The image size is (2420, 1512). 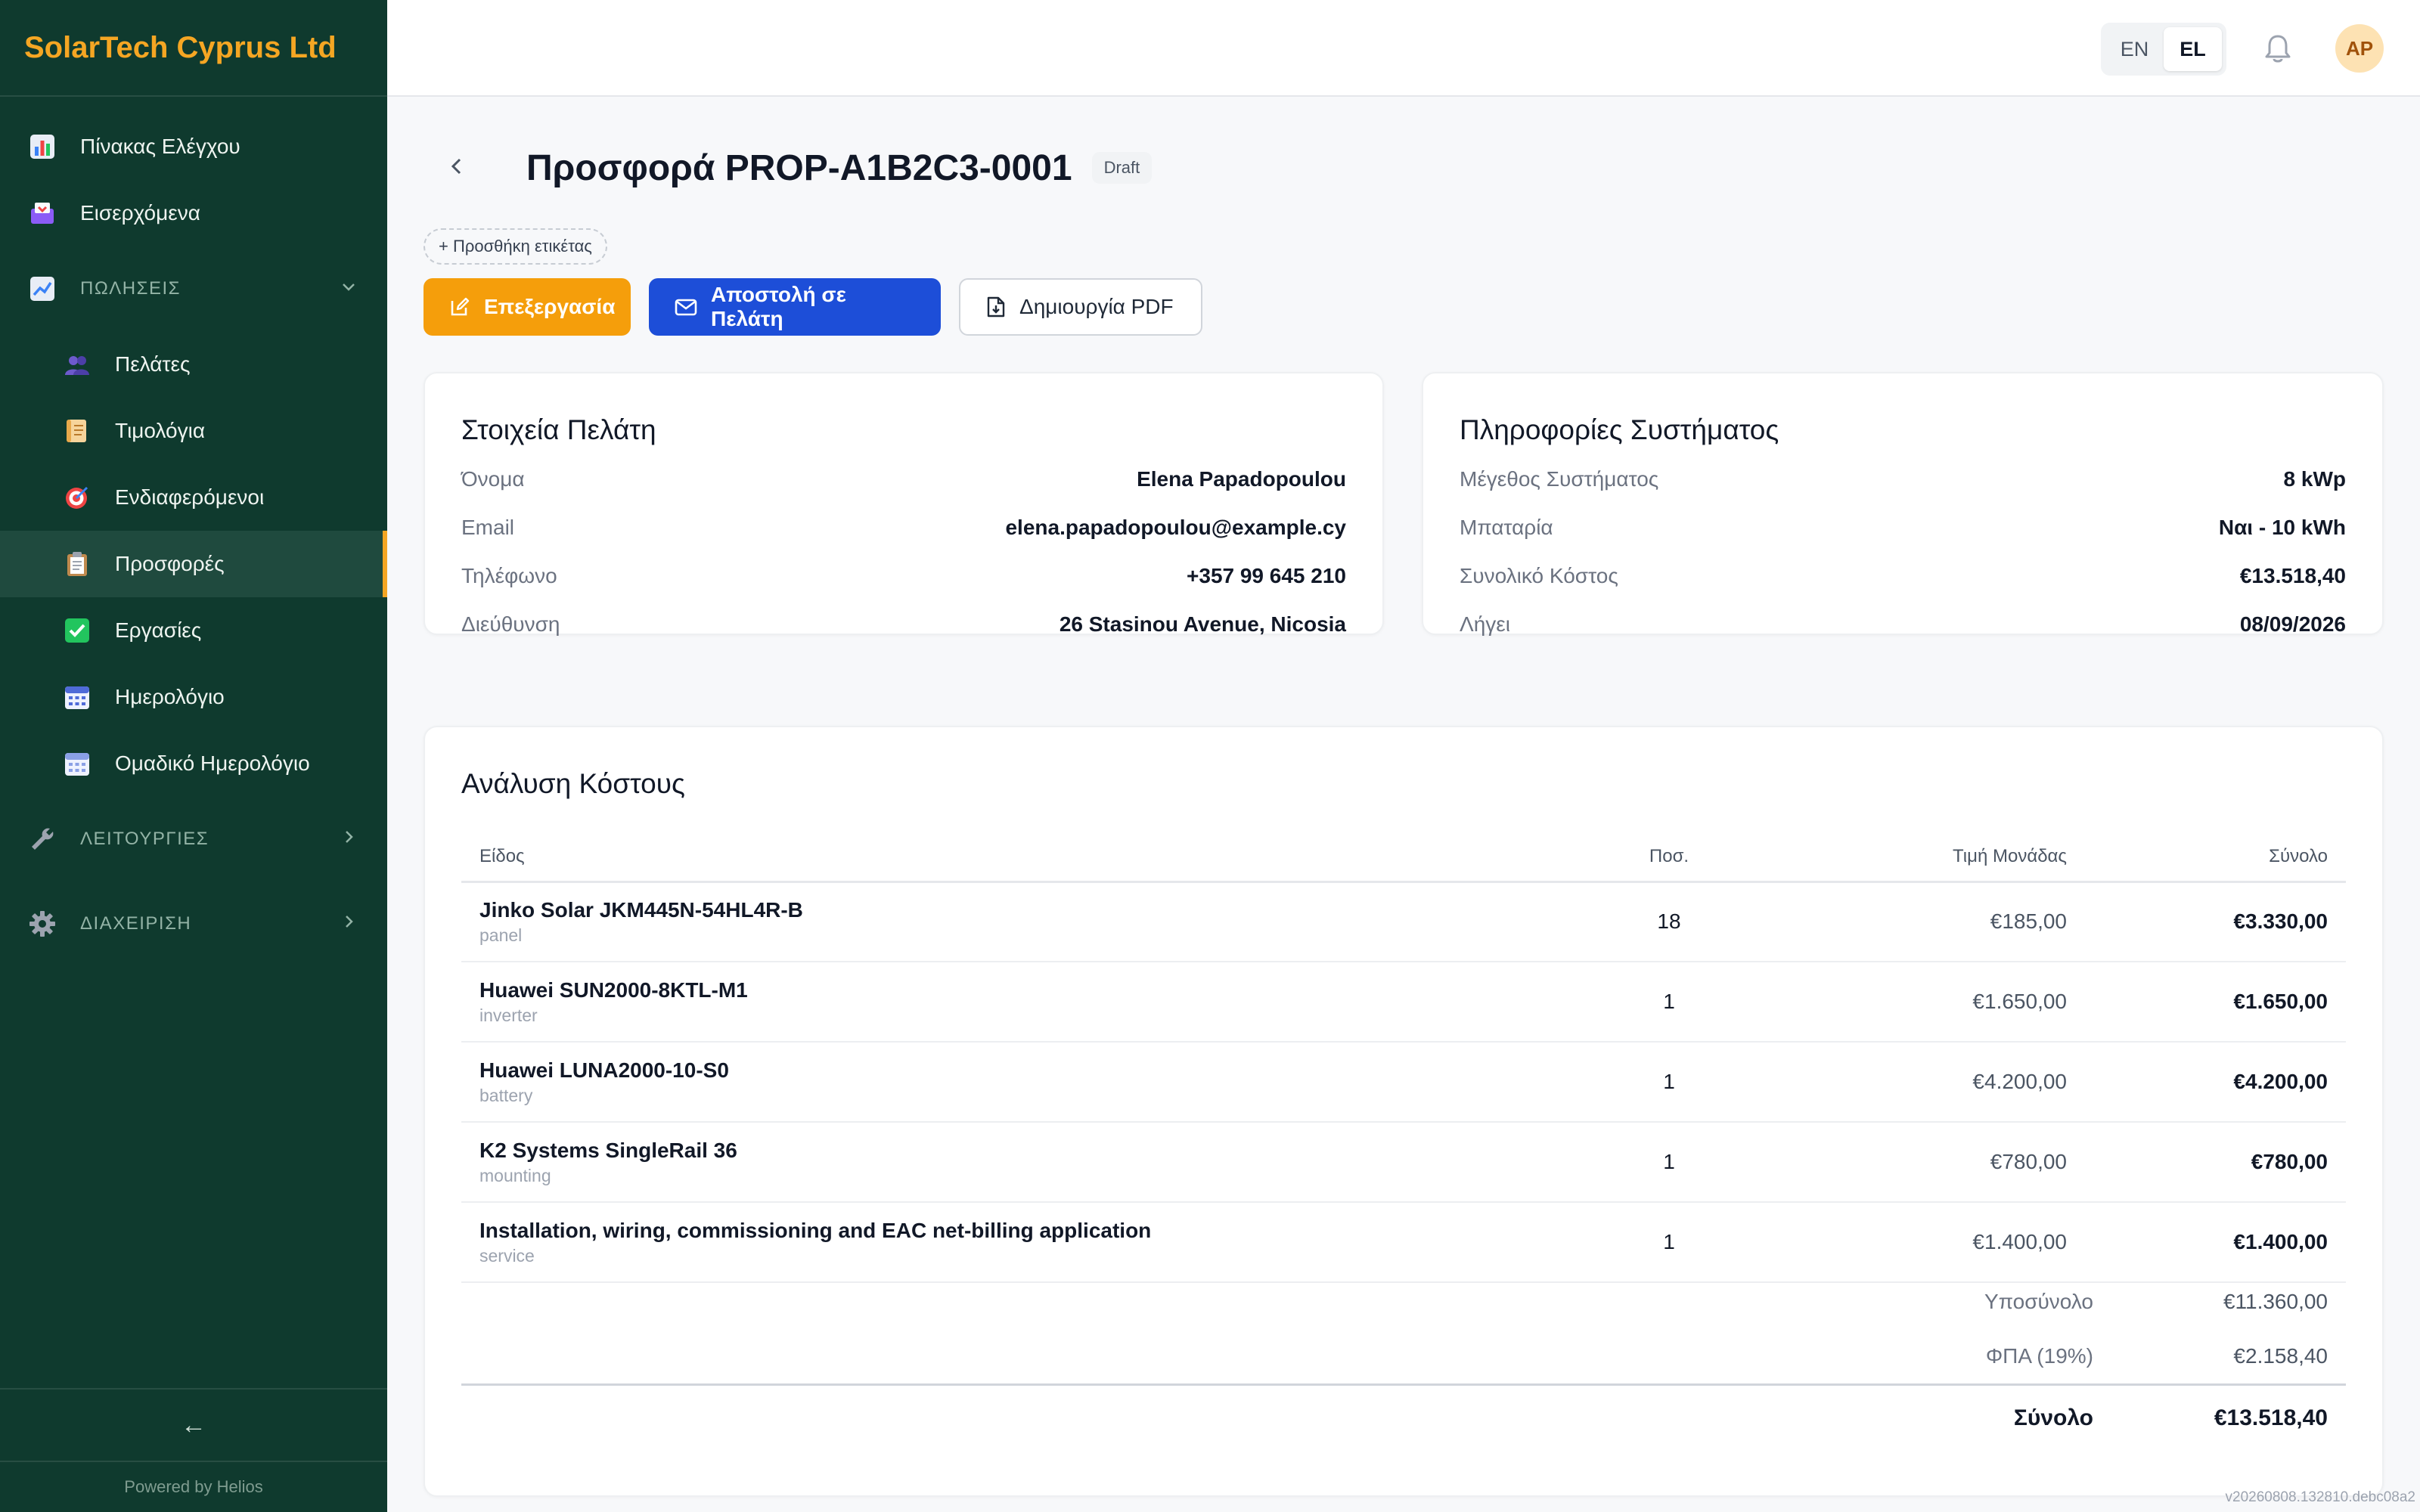 What do you see at coordinates (1009, 922) in the screenshot?
I see `item-cell: Jinko Solar JKM445N-54HL4R-B panel` at bounding box center [1009, 922].